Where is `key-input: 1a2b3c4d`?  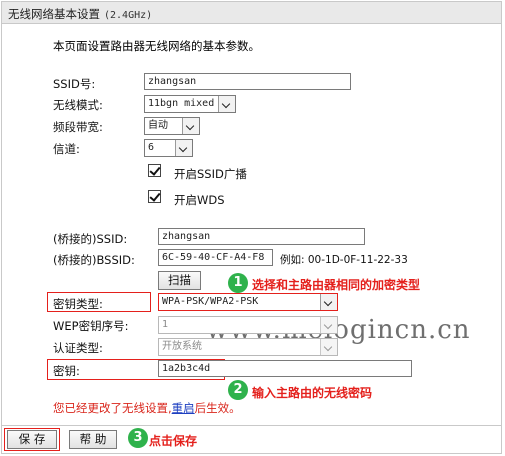
key-input: 1a2b3c4d is located at coordinates (285, 368).